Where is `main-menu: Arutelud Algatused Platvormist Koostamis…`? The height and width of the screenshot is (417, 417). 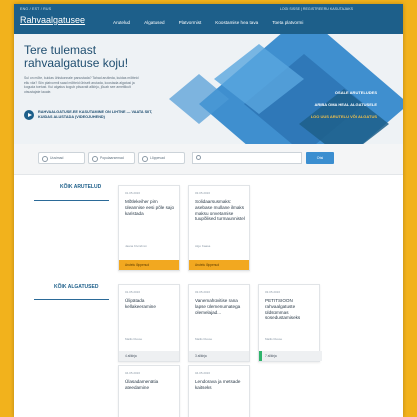
main-menu: Arutelud Algatused Platvormist Koostamis… is located at coordinates (208, 22).